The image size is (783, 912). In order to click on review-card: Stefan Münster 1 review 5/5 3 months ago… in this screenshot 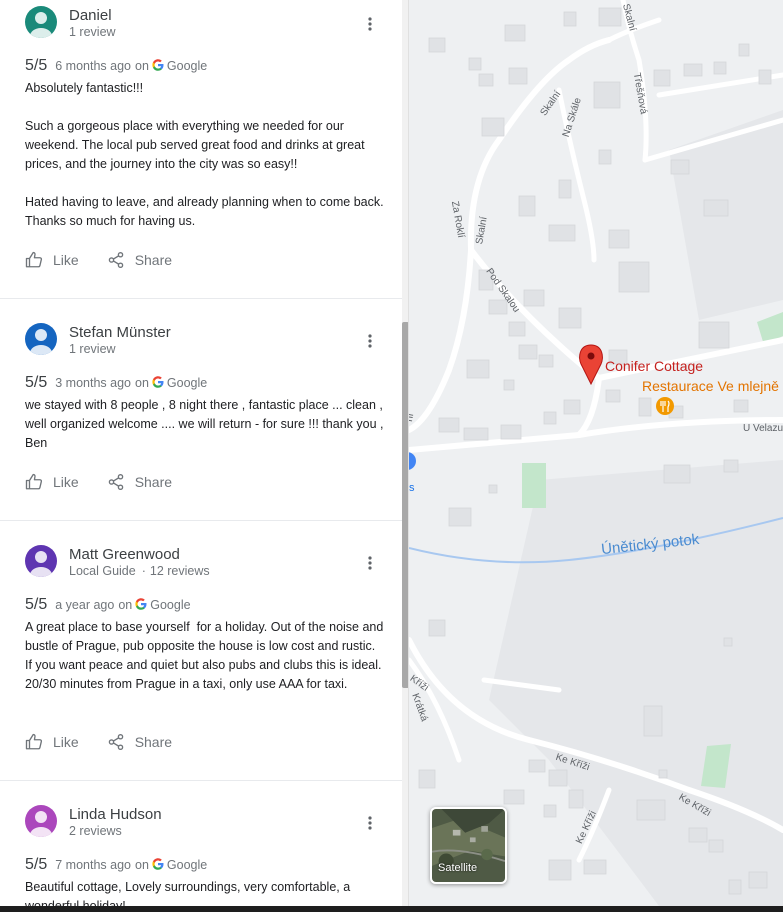, I will do `click(201, 409)`.